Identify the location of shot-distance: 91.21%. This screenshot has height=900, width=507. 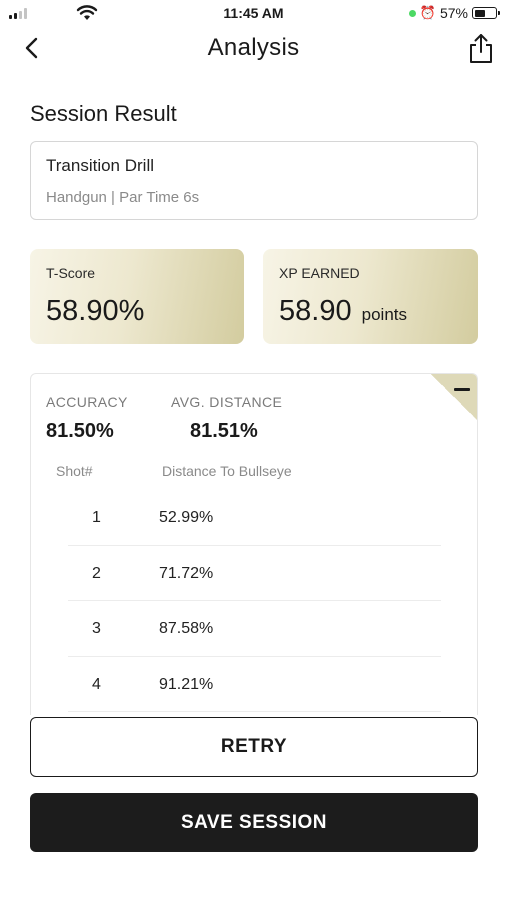
(186, 684).